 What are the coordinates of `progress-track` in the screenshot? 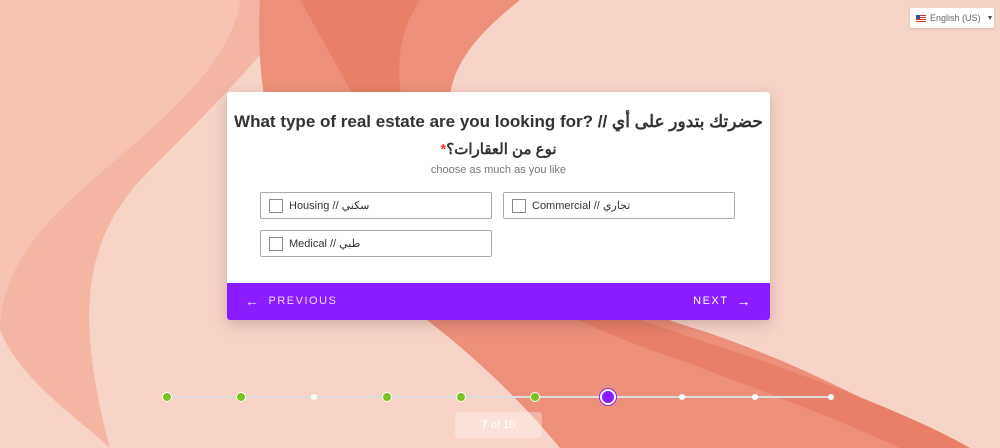 It's located at (499, 397).